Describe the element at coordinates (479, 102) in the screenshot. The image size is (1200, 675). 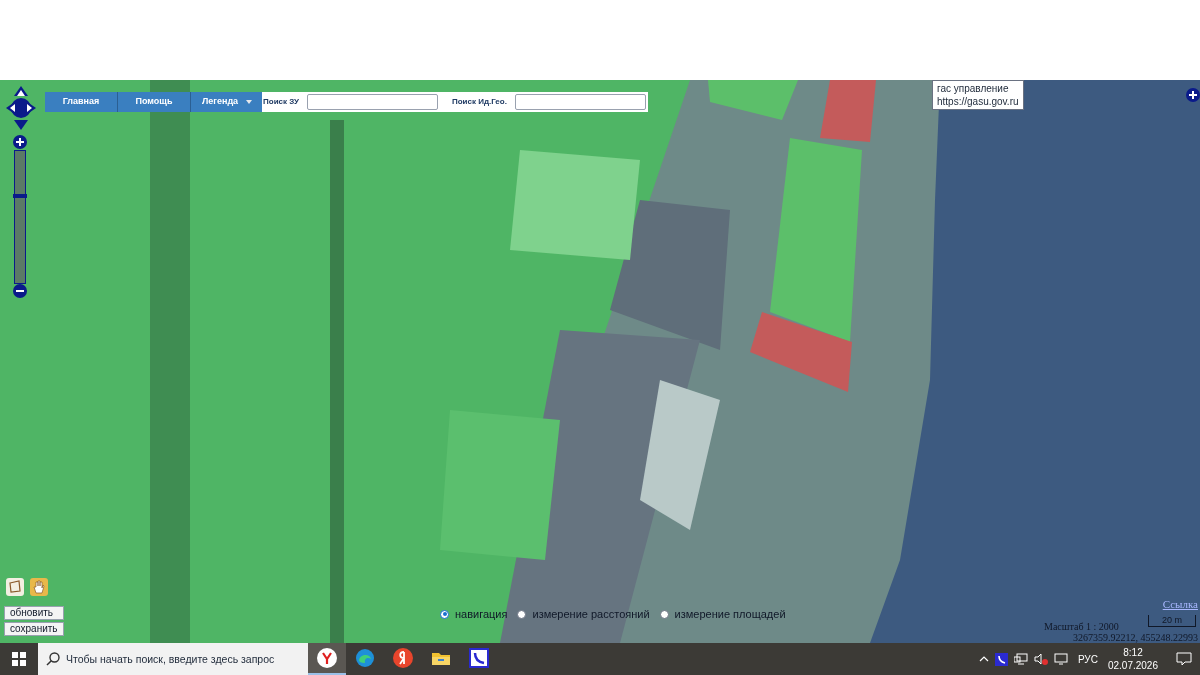
I see `search-label: Поиск Ид.Гео.` at that location.